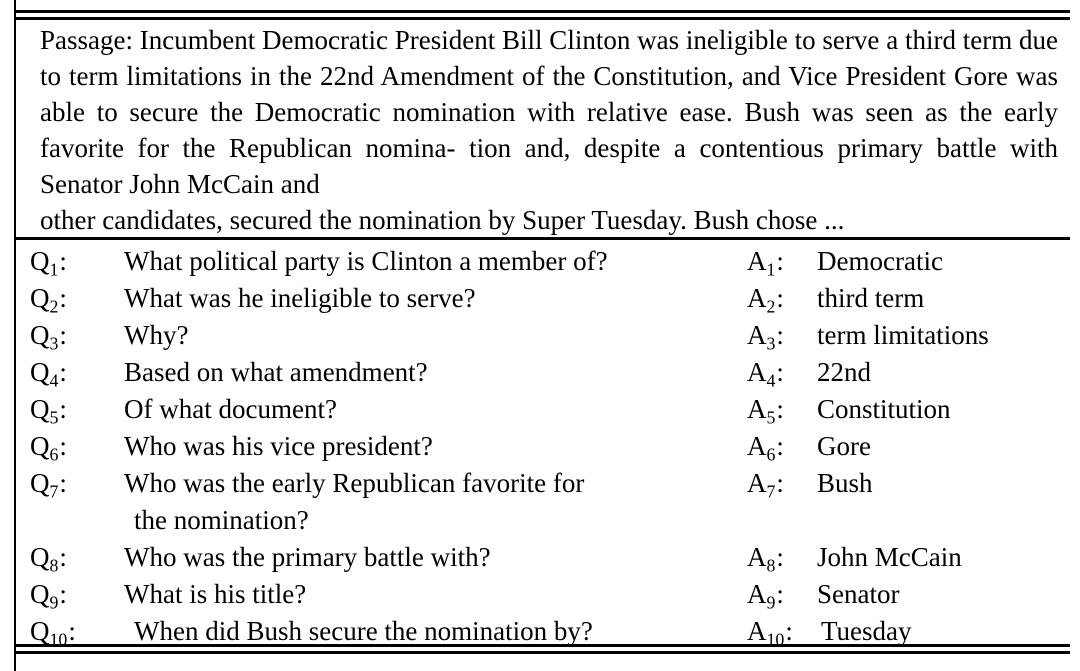 The width and height of the screenshot is (1080, 671). What do you see at coordinates (300, 298) in the screenshot?
I see `question-text-2: What was he ineligible to serve?` at bounding box center [300, 298].